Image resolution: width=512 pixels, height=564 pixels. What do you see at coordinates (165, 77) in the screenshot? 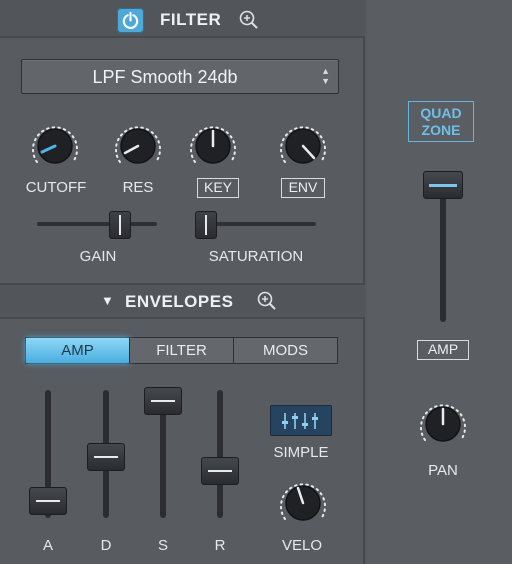
I see `filter-type-value: LPF Smooth 24db` at bounding box center [165, 77].